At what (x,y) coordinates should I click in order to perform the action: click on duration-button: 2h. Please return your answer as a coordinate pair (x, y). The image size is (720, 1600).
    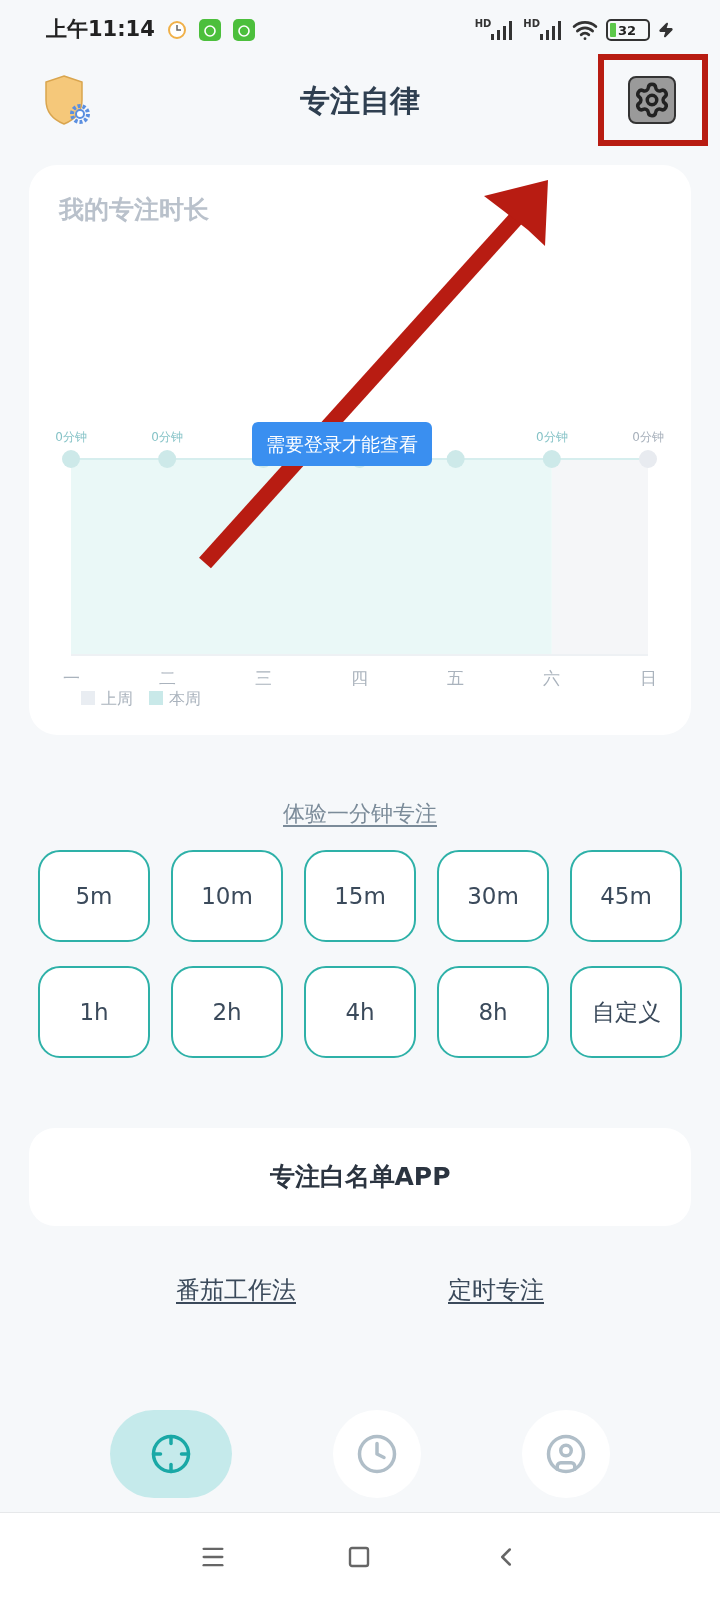
    Looking at the image, I should click on (227, 1012).